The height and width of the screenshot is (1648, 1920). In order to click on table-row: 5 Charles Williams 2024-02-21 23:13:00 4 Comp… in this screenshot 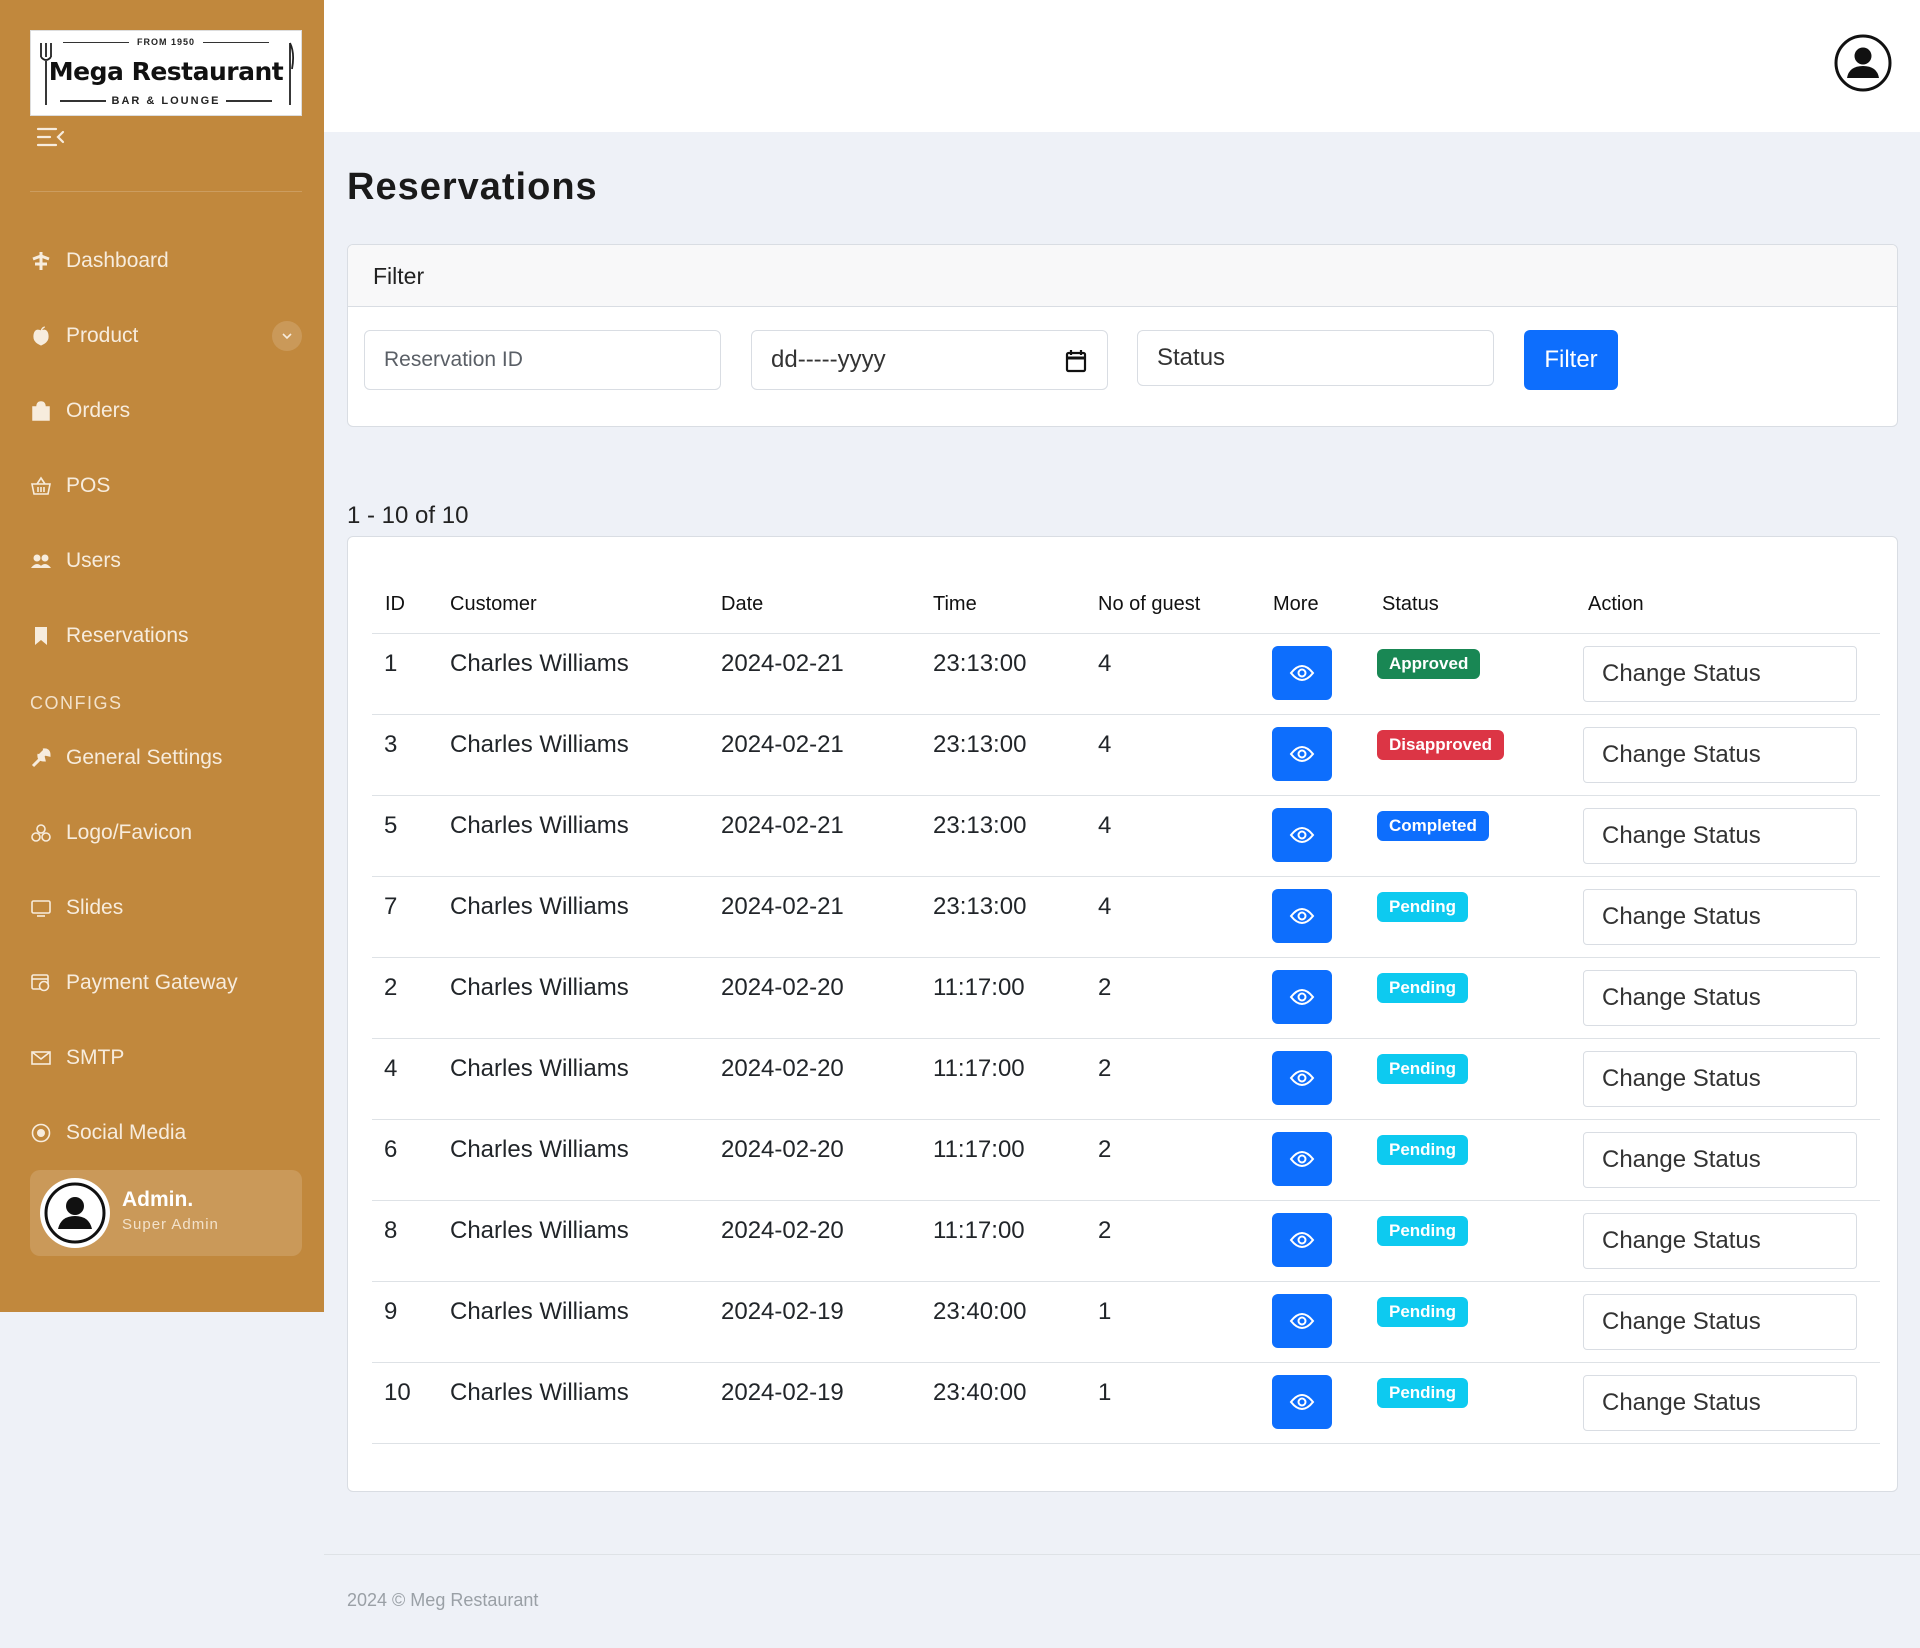, I will do `click(1126, 835)`.